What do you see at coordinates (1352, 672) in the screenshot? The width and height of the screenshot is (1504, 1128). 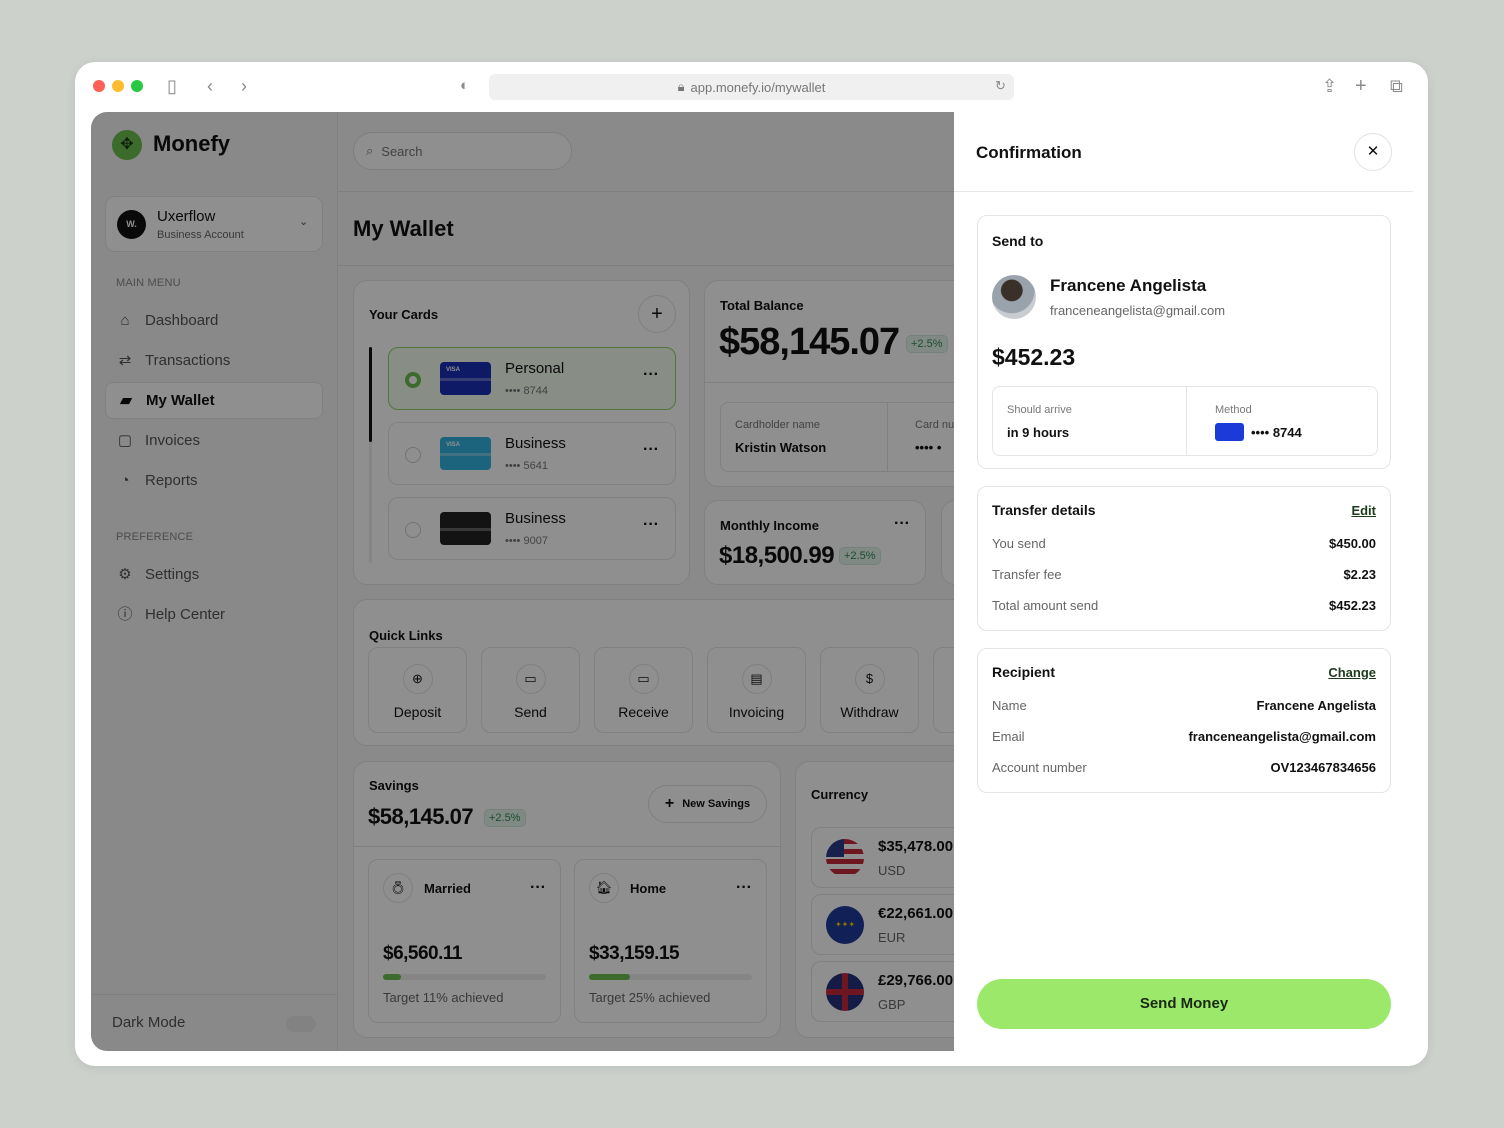 I see `change-link: Change` at bounding box center [1352, 672].